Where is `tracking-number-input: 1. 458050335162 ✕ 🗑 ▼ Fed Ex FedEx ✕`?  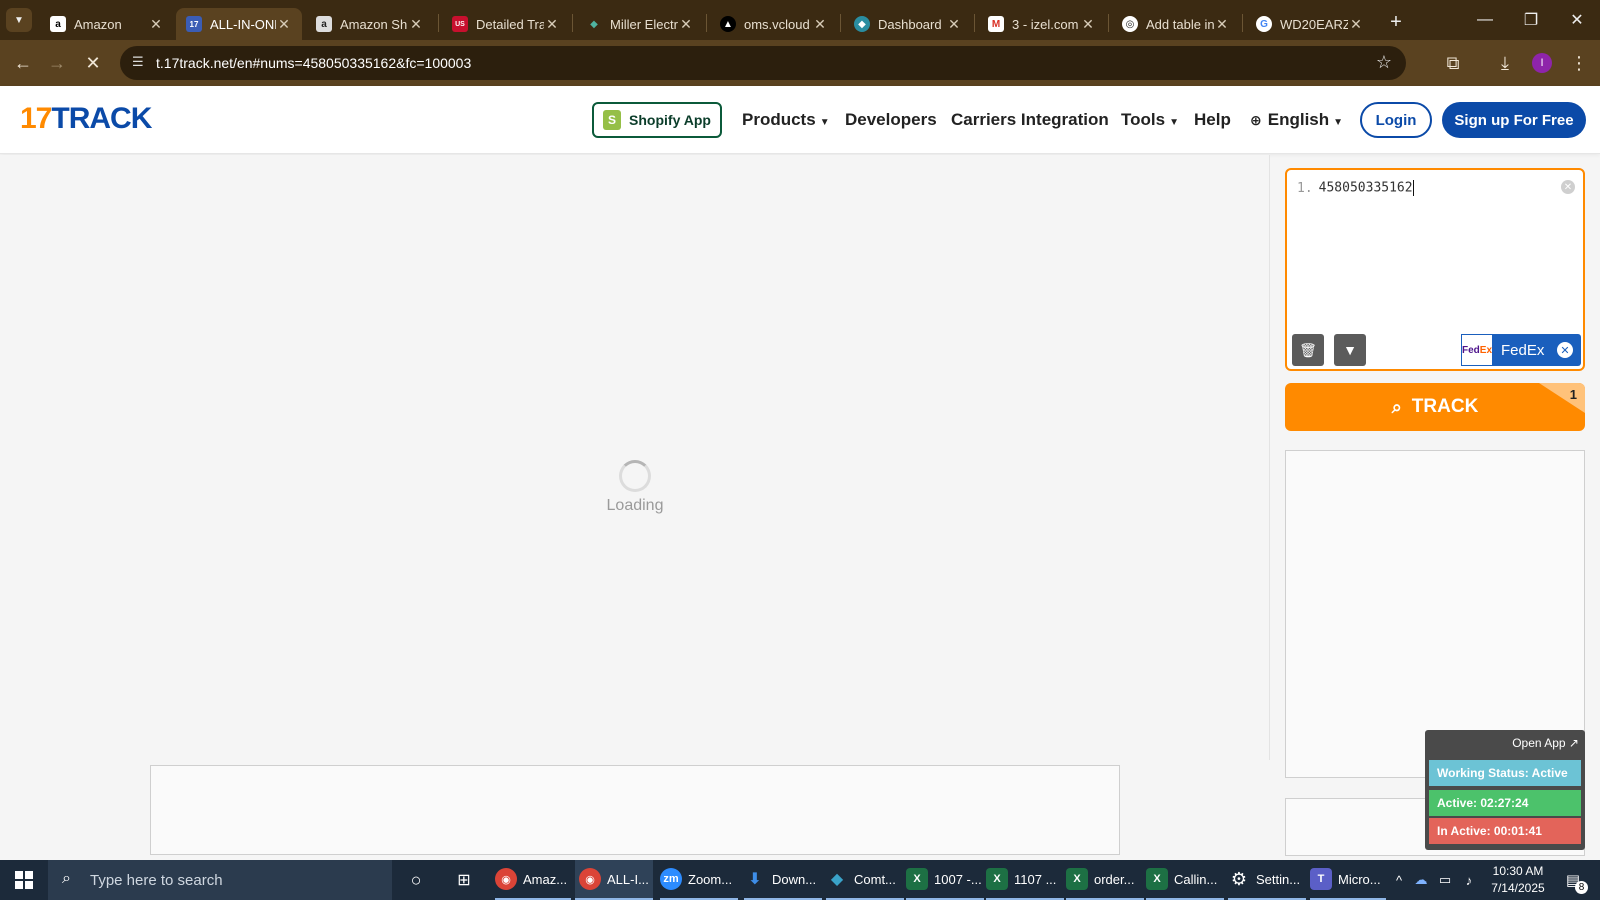
tracking-number-input: 1. 458050335162 ✕ 🗑 ▼ Fed Ex FedEx ✕ is located at coordinates (1435, 269).